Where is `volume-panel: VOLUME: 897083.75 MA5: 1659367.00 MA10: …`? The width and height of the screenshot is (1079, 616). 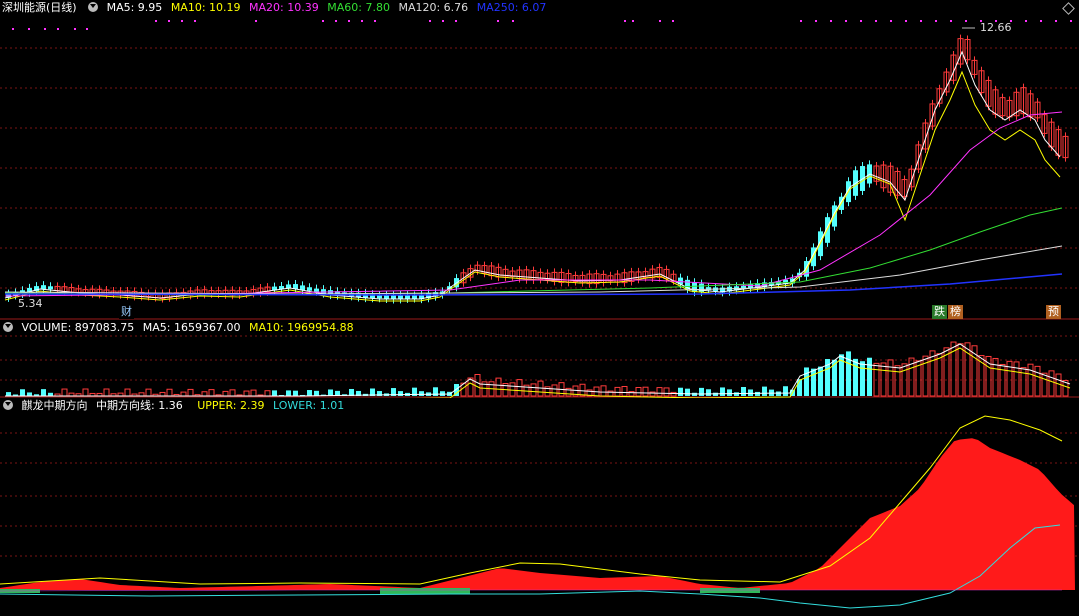 volume-panel: VOLUME: 897083.75 MA5: 1659367.00 MA10: … is located at coordinates (539, 359).